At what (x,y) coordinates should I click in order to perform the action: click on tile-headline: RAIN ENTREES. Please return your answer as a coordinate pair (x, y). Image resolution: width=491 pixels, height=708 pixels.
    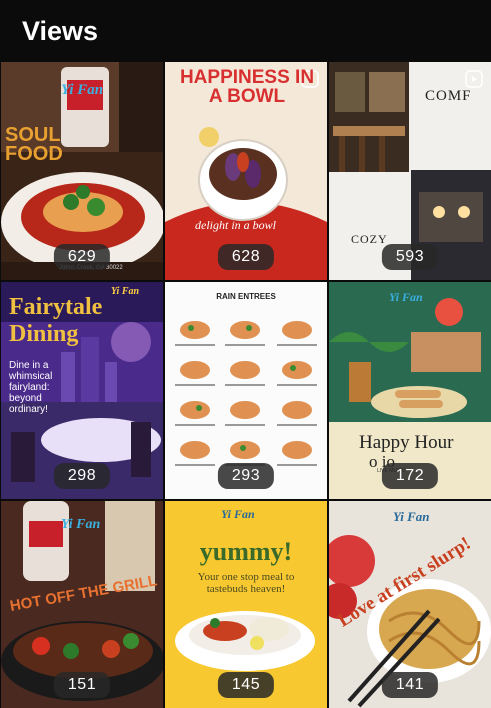
    Looking at the image, I should click on (246, 296).